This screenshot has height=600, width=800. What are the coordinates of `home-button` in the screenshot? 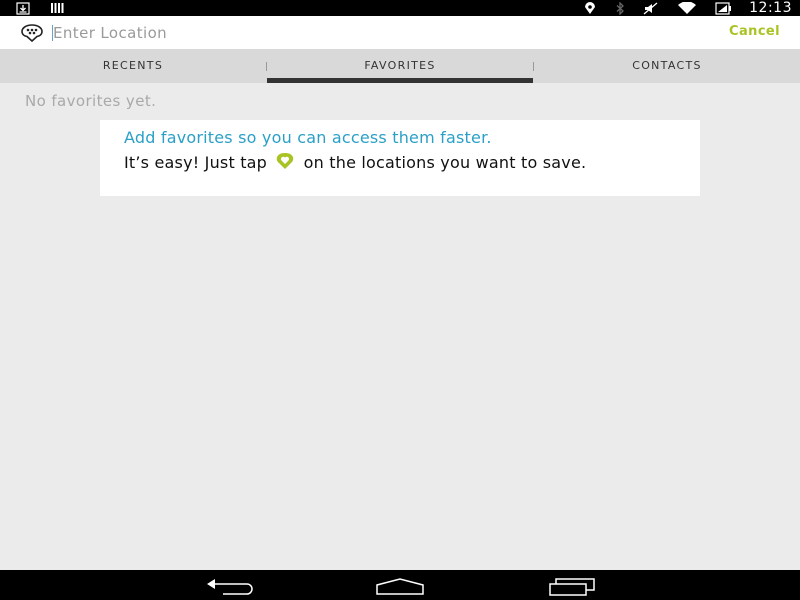 It's located at (400, 585).